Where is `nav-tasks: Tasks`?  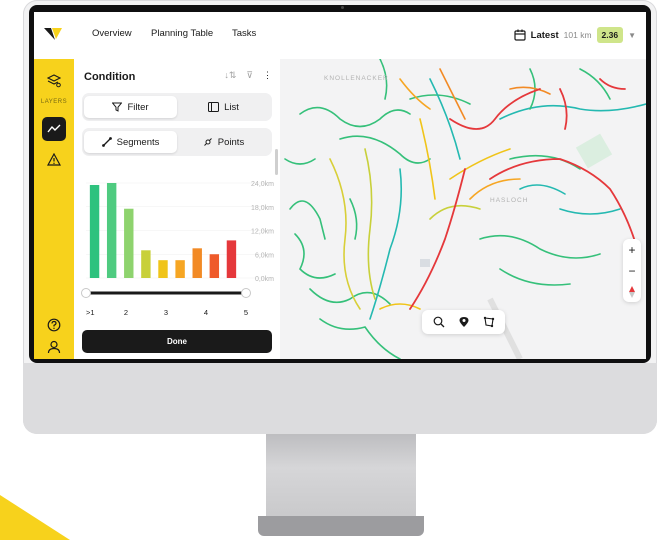
nav-tasks: Tasks is located at coordinates (244, 33).